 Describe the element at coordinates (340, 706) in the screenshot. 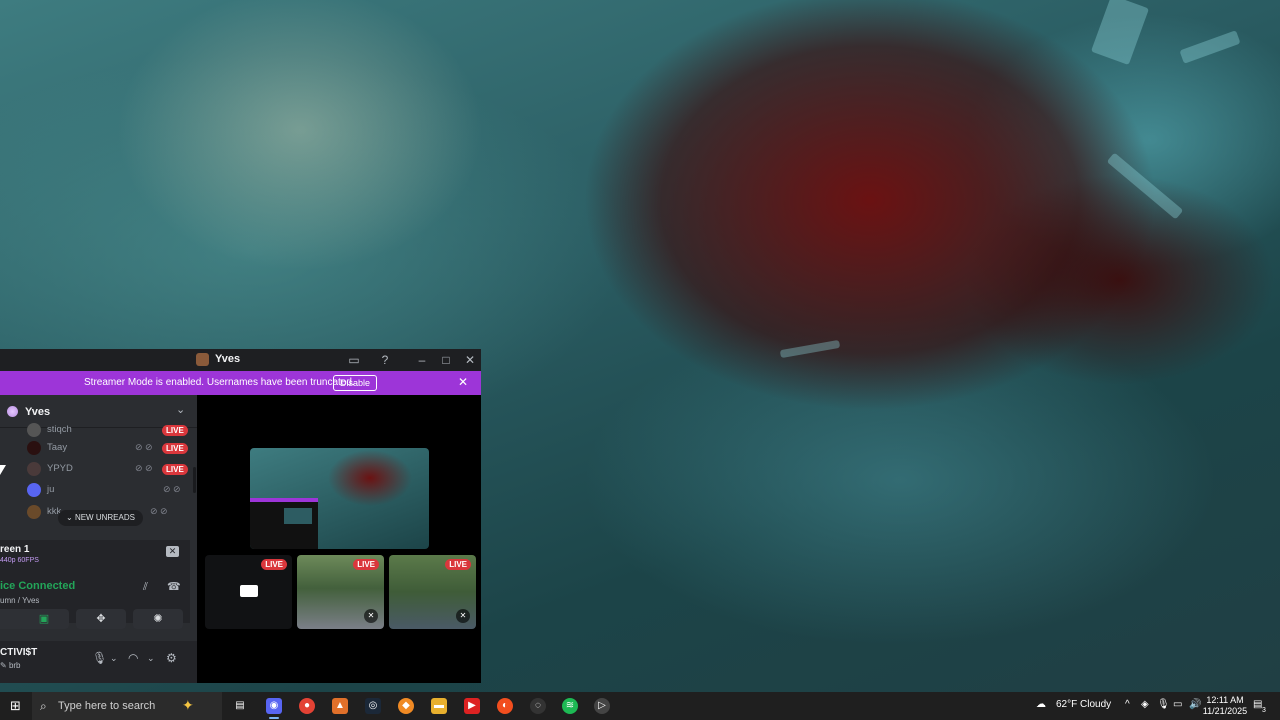

I see `app-icon: ▲` at that location.